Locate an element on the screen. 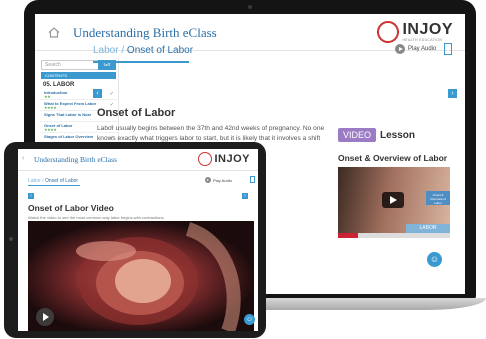 This screenshot has width=486, height=339. video-progress-fill is located at coordinates (348, 235).